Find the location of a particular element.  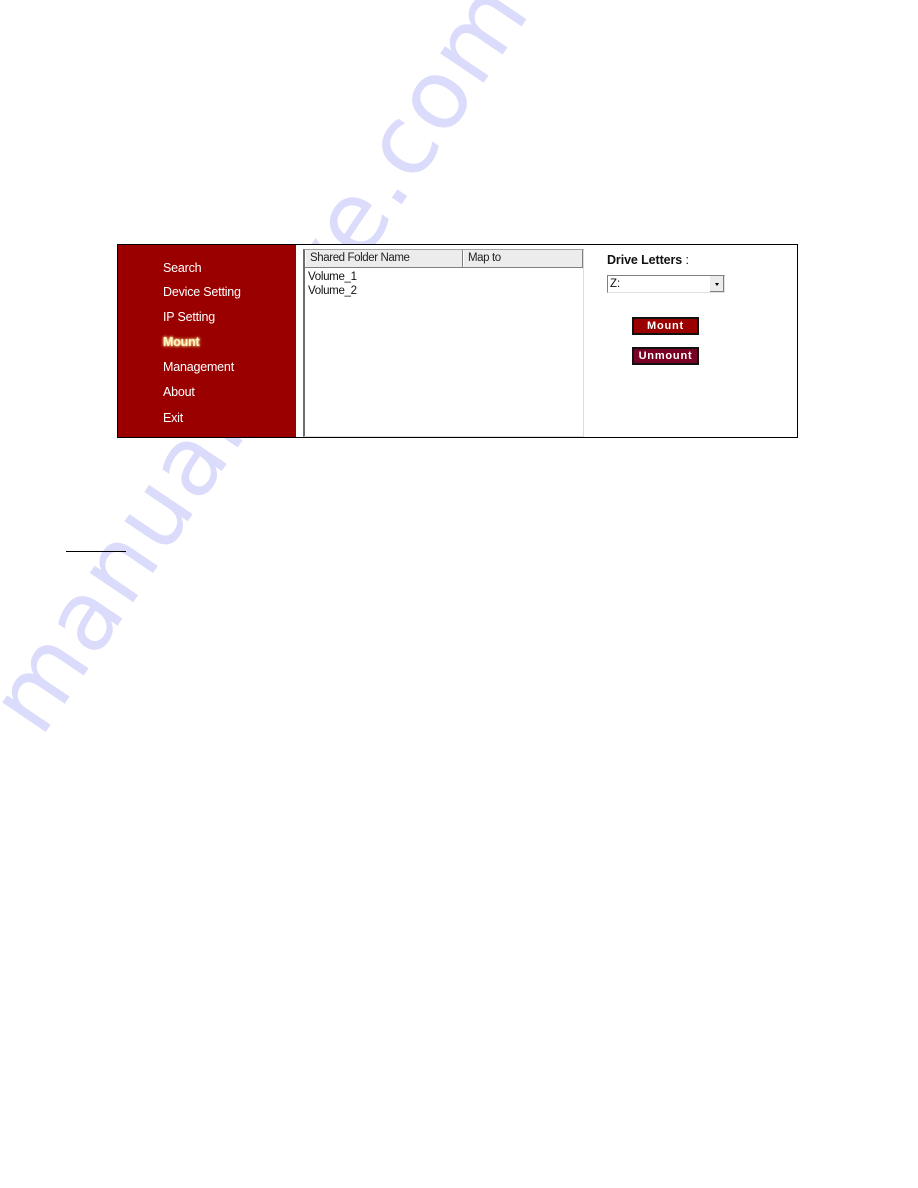

sidebar-item-device-setting: Device Setting is located at coordinates (202, 292).